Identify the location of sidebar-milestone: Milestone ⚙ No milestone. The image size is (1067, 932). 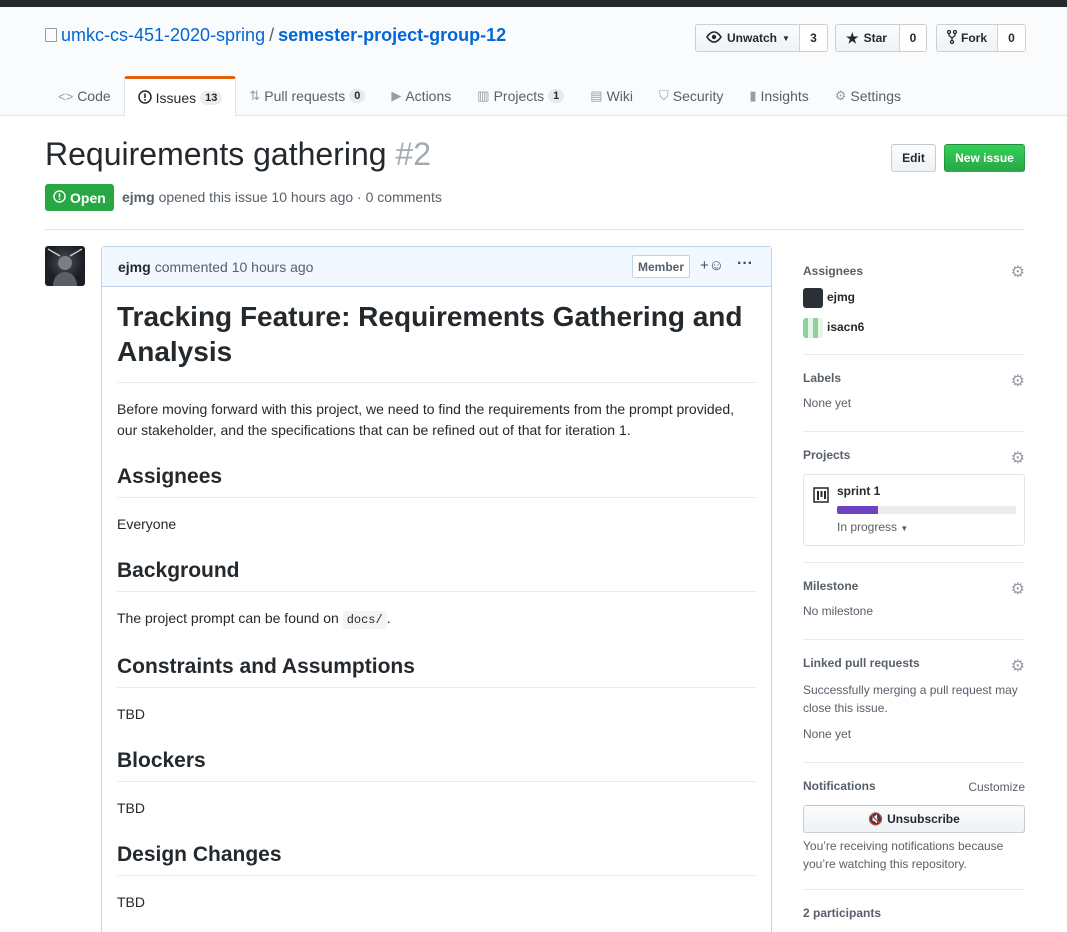
(914, 598).